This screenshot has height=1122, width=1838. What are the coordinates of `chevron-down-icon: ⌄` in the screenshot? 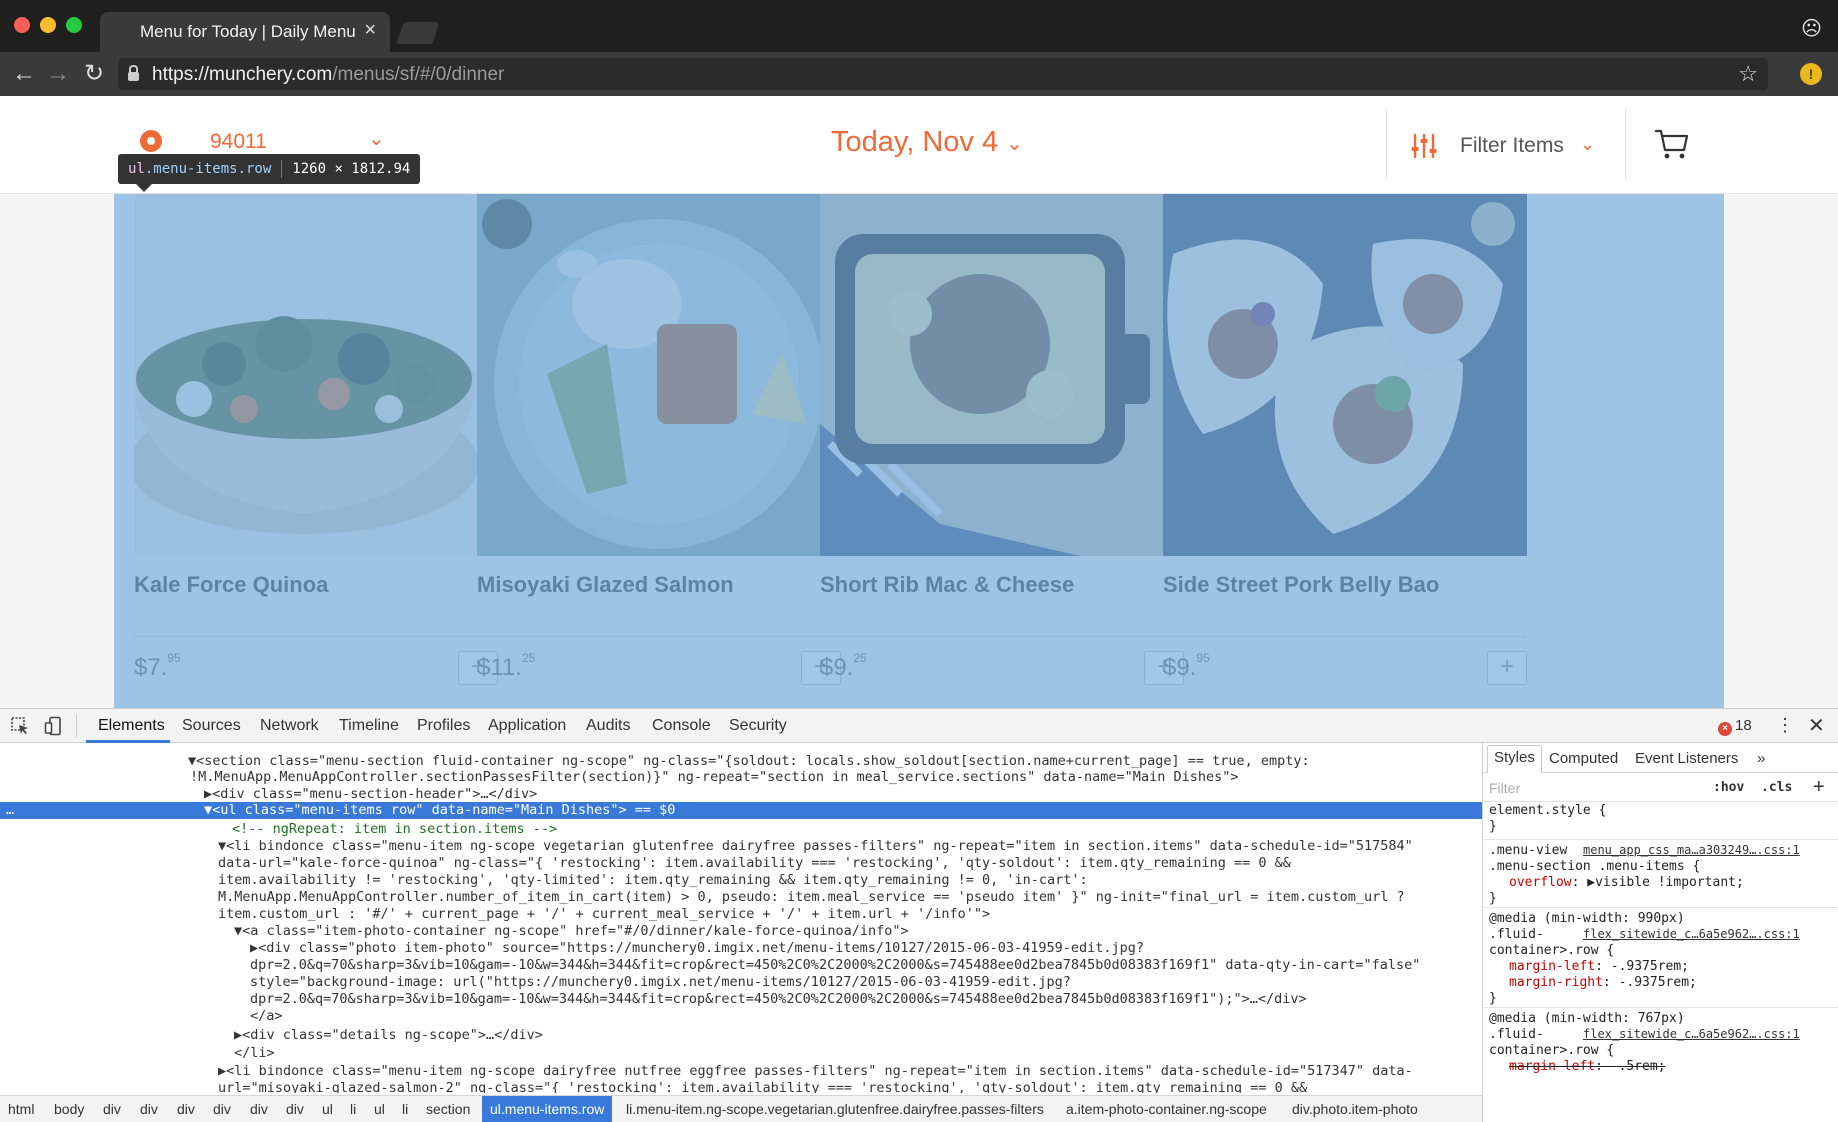 It's located at (1587, 144).